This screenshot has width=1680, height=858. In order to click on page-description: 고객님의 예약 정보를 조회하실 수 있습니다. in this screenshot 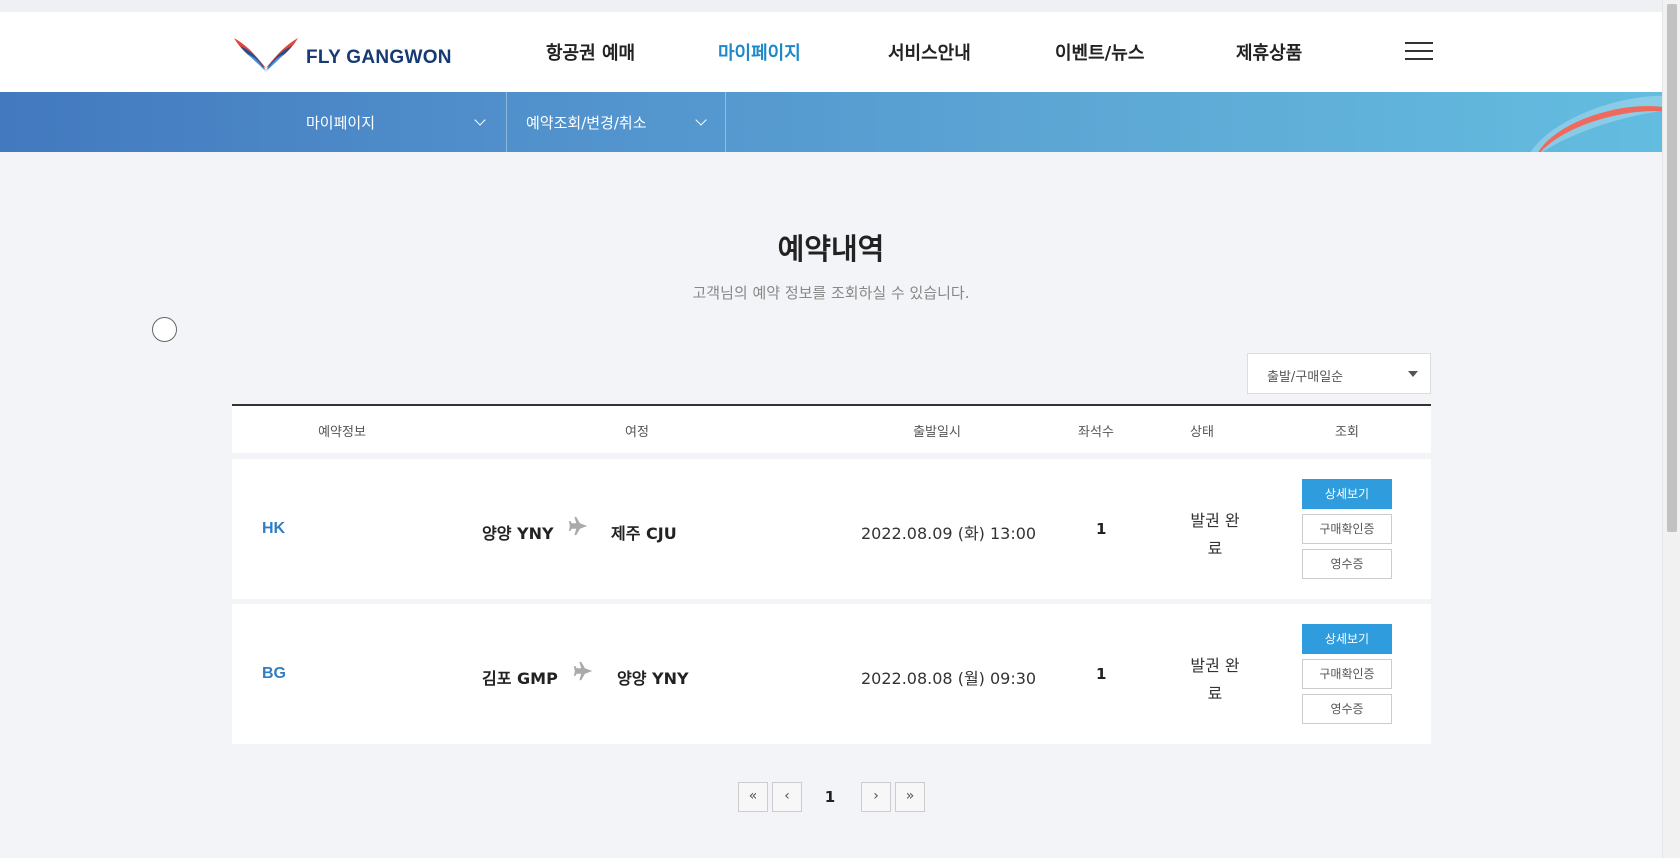, I will do `click(831, 293)`.